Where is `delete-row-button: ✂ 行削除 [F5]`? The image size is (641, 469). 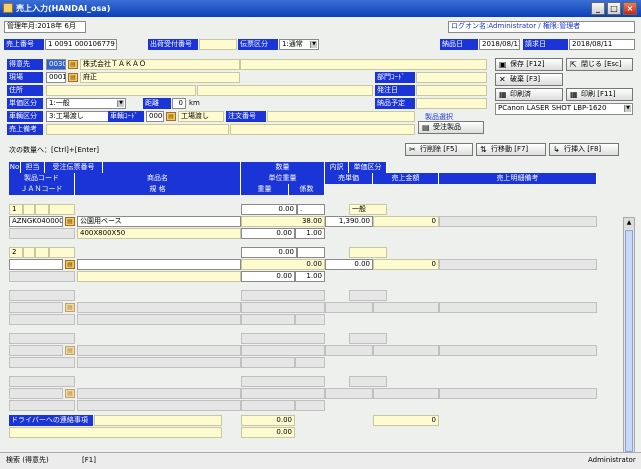
delete-row-button: ✂ 行削除 [F5] is located at coordinates (439, 149).